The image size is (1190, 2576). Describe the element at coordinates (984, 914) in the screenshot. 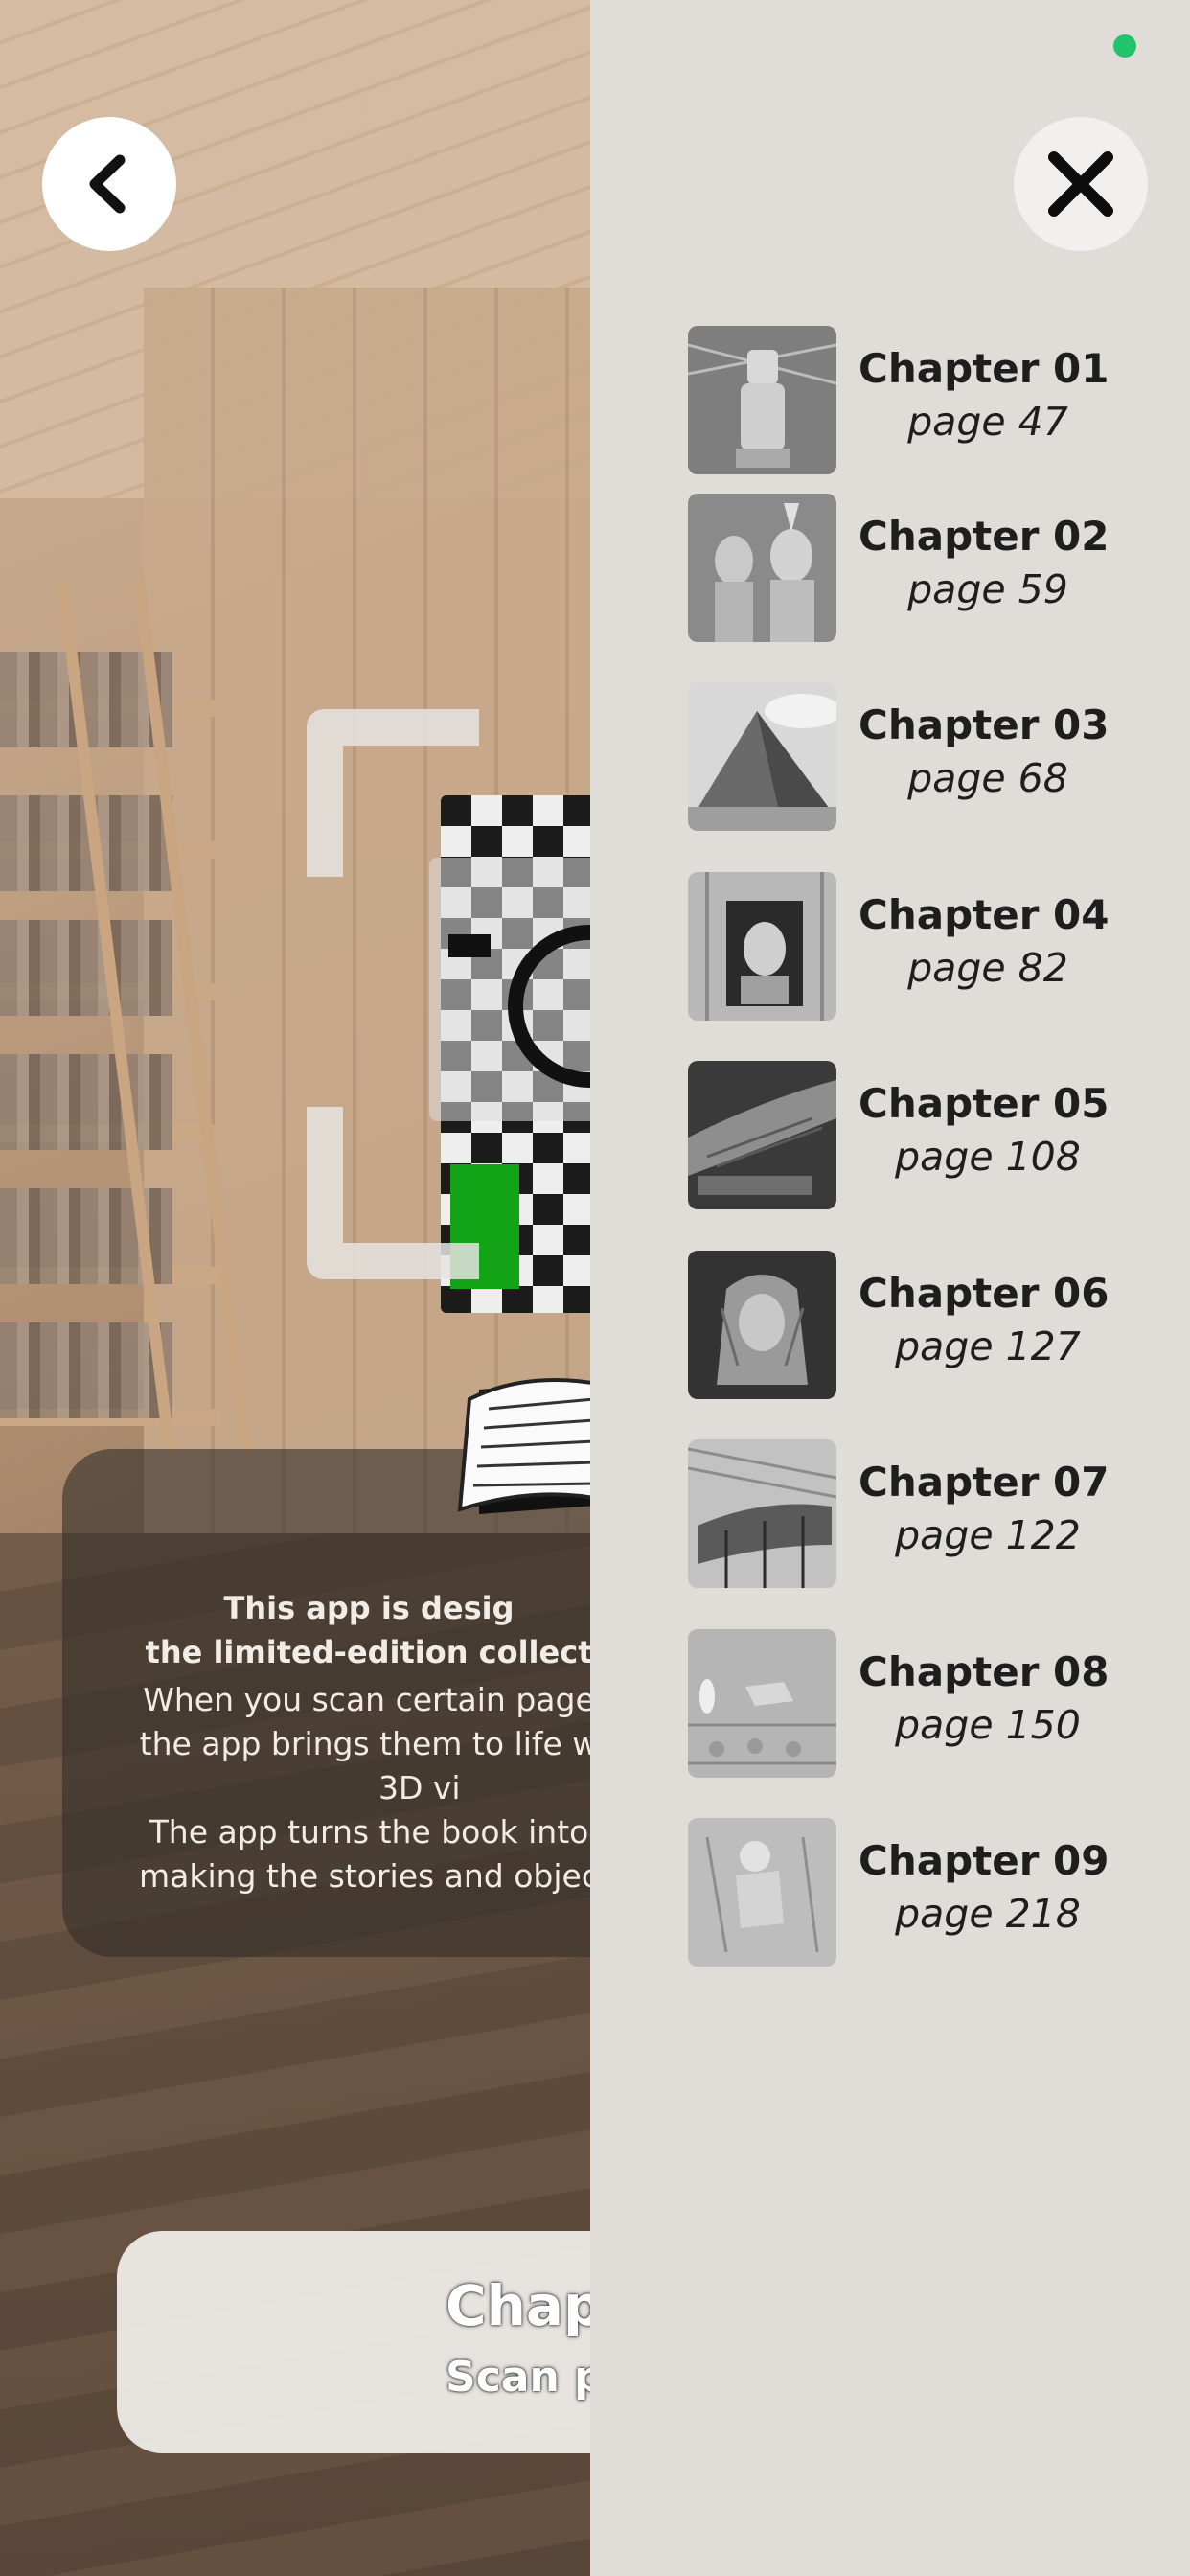

I see `chapter-title: Chapter 04` at that location.